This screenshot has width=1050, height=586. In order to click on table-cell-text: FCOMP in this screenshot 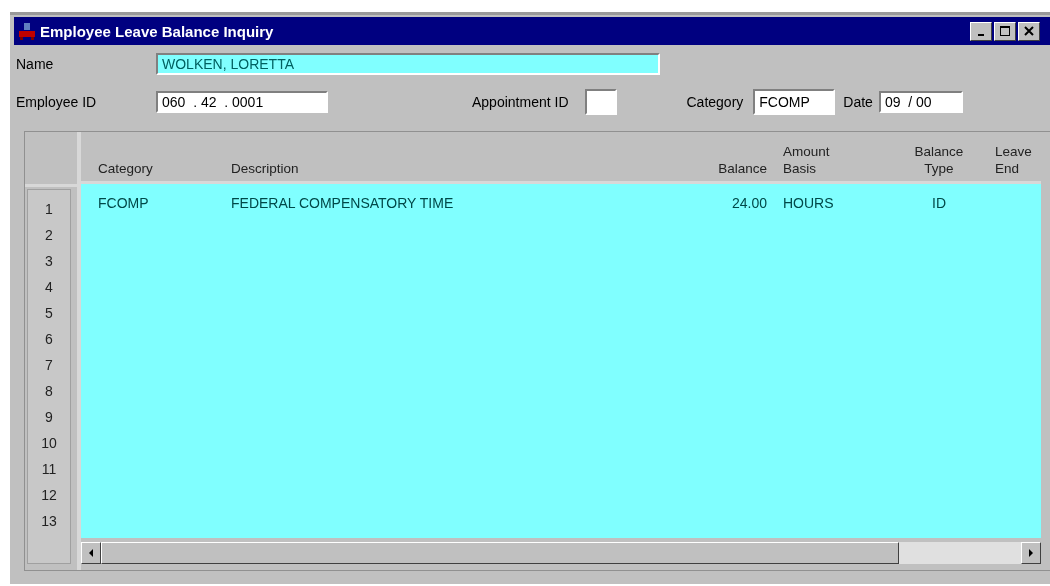, I will do `click(124, 203)`.